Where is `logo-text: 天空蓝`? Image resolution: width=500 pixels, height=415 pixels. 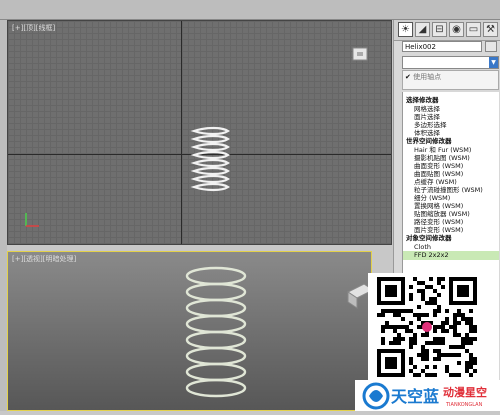 logo-text: 天空蓝 is located at coordinates (415, 396).